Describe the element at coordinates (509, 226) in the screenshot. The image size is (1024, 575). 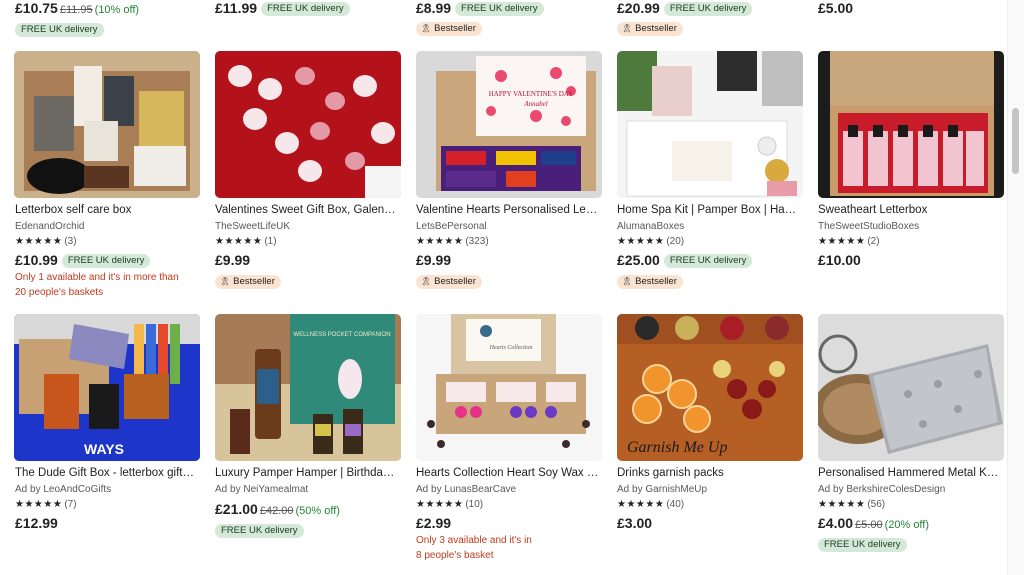
I see `shop-name: LetsBePersonal` at that location.